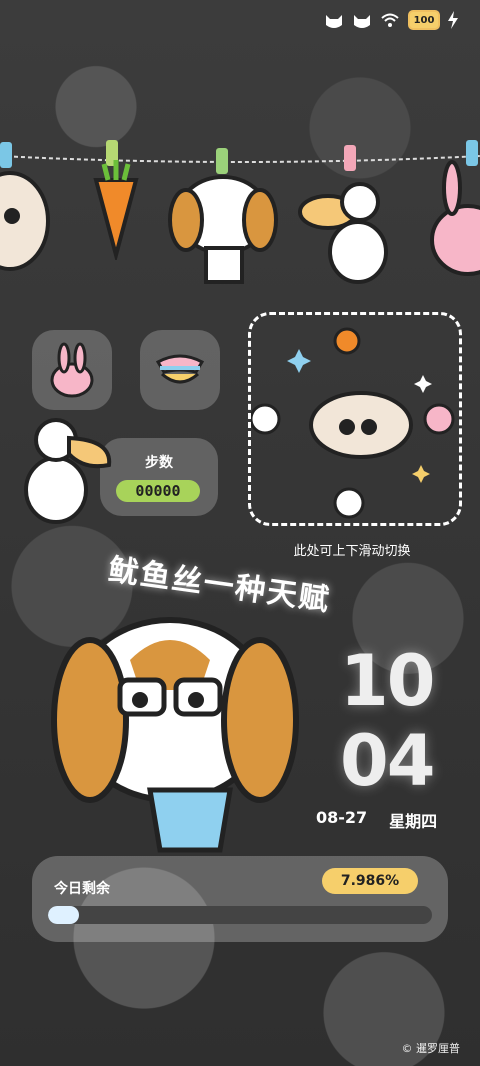 The width and height of the screenshot is (480, 1066). I want to click on cat-sticker, so click(25, 221).